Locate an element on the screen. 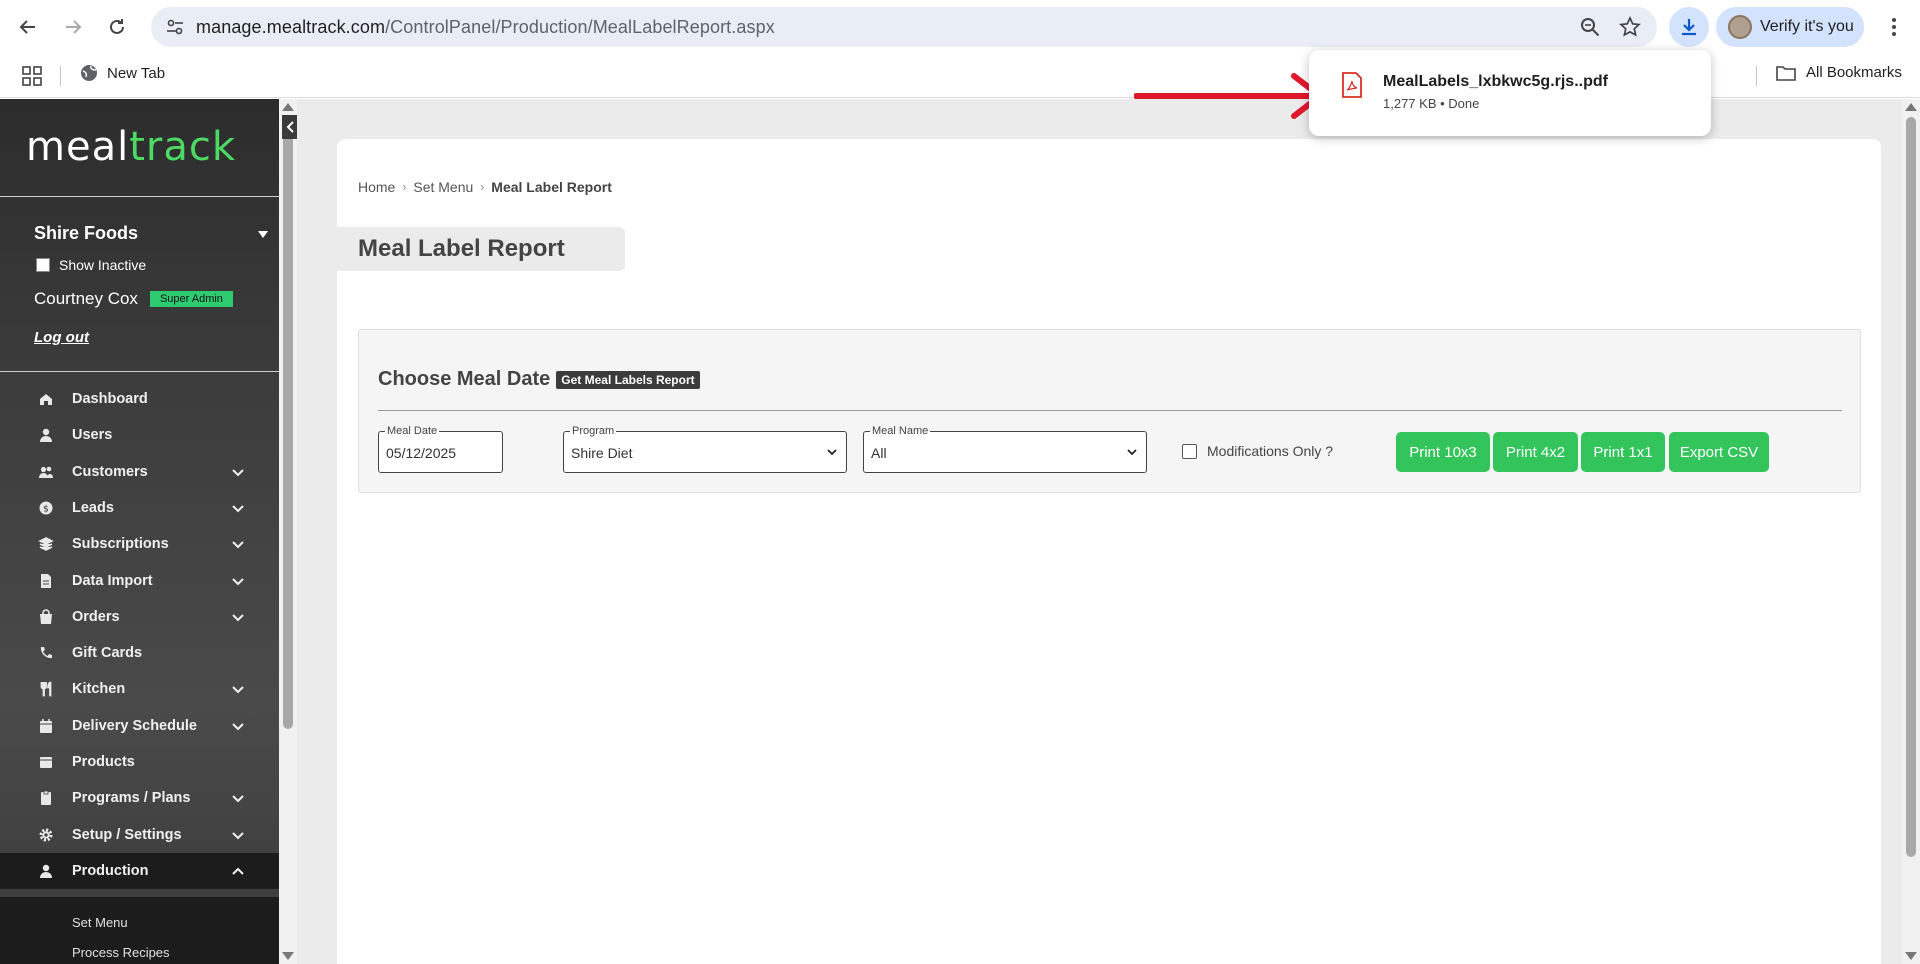  gear-icon is located at coordinates (46, 835).